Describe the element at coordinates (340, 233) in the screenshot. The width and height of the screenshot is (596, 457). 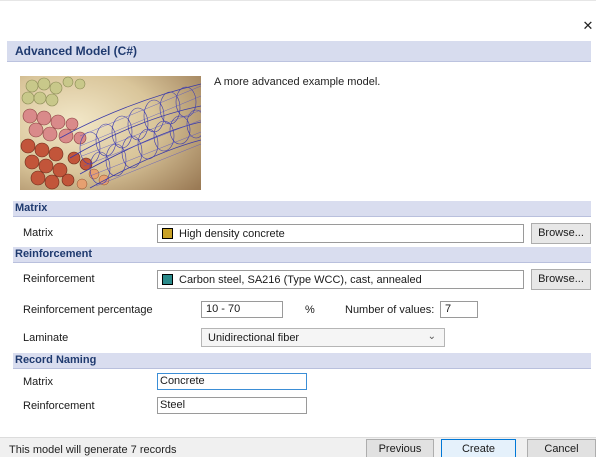
I see `matrix-material-field: High density concrete` at that location.